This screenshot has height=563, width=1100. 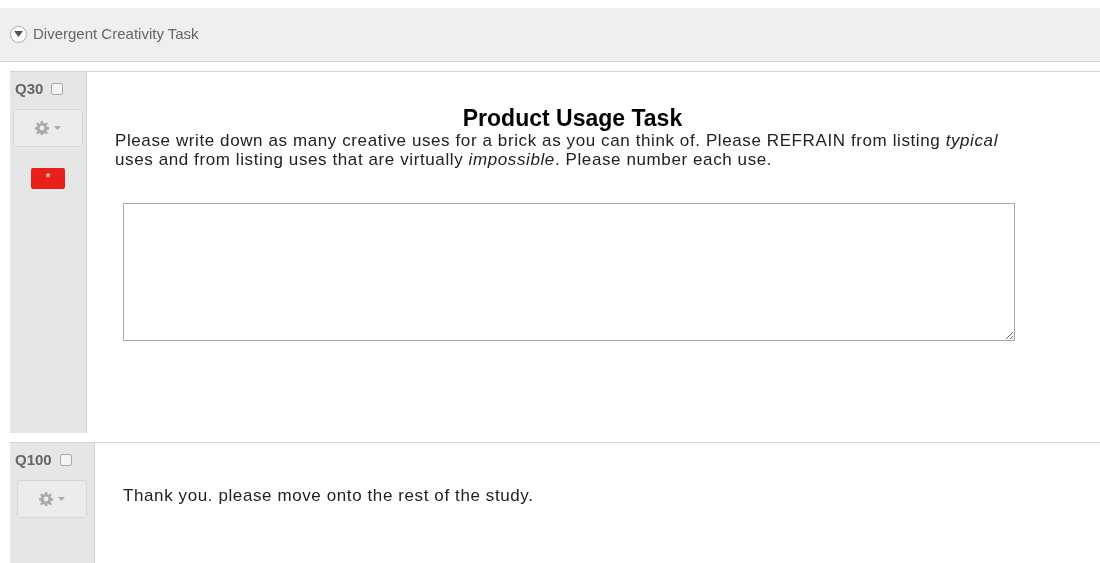 What do you see at coordinates (572, 118) in the screenshot?
I see `question-title: Product Usage Task` at bounding box center [572, 118].